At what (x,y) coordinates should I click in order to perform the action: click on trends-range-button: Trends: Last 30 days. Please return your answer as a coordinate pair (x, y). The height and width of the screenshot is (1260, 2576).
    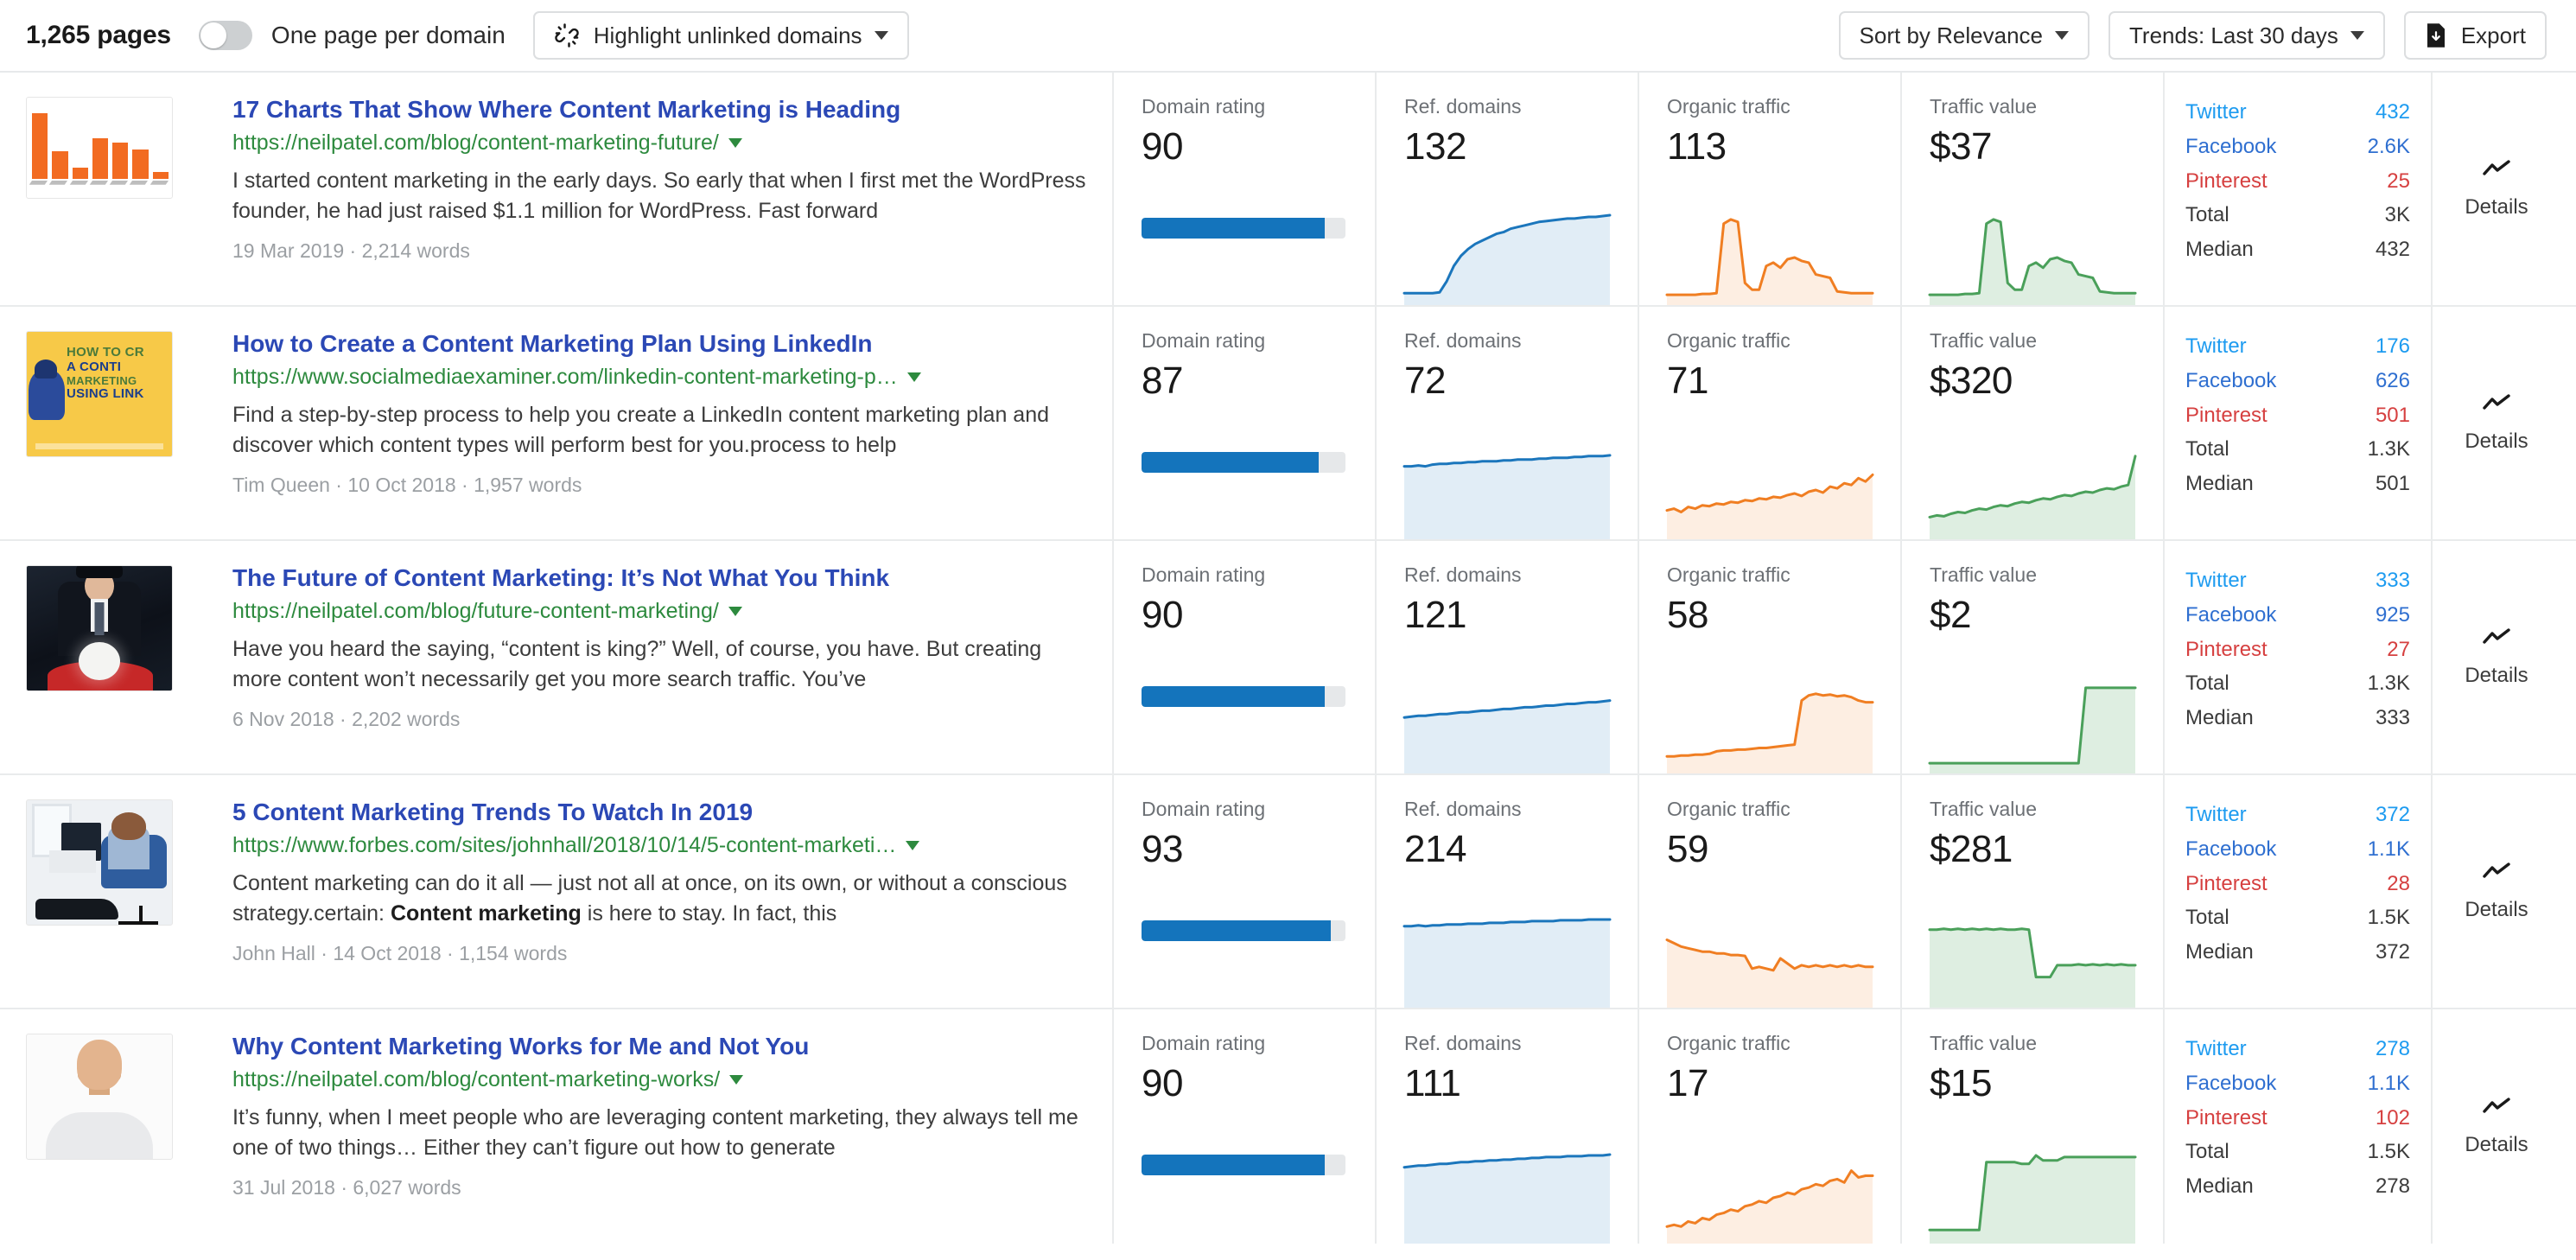
    Looking at the image, I should click on (2247, 35).